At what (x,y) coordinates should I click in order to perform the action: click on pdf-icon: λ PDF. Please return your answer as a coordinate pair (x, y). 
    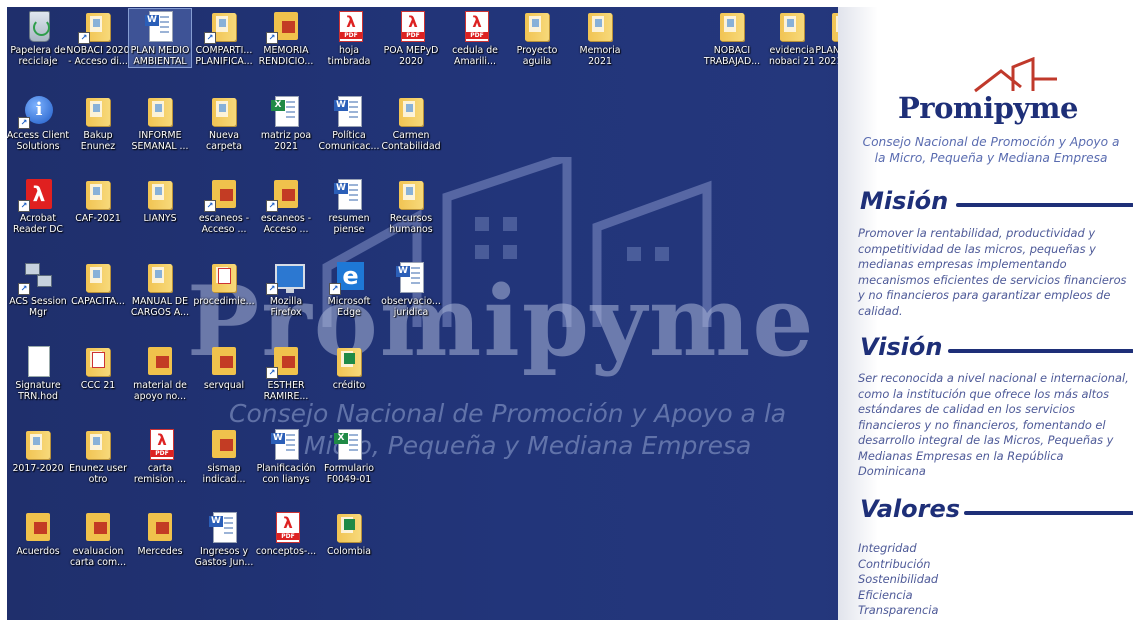
    Looking at the image, I should click on (349, 26).